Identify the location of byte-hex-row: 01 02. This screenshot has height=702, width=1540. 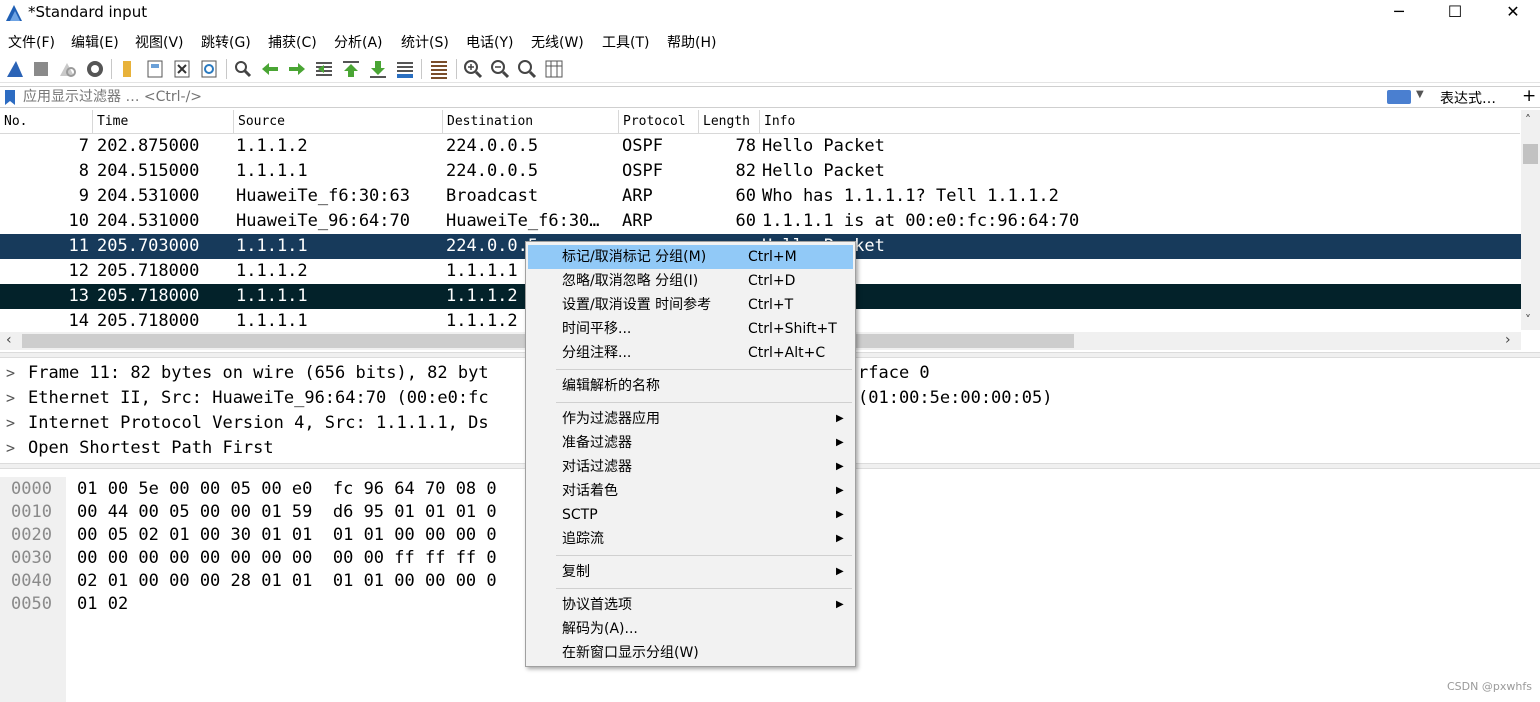
(102, 604).